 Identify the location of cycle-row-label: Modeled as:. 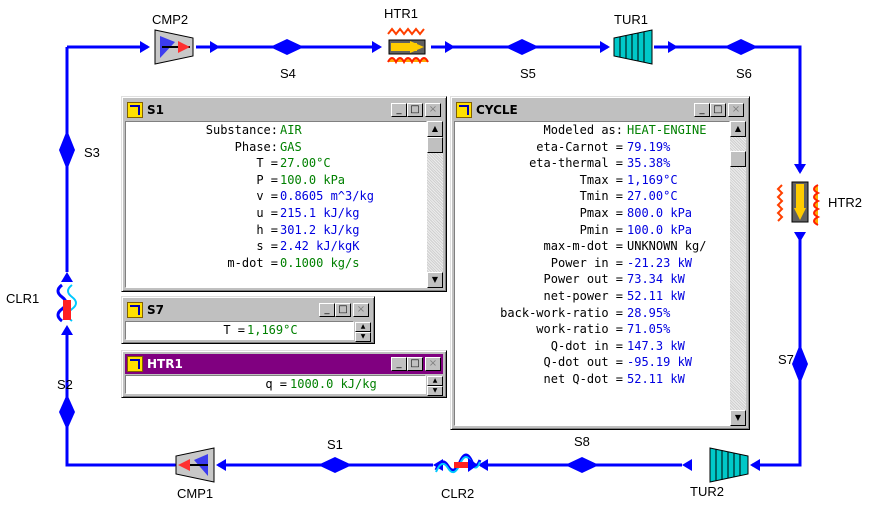
(583, 130).